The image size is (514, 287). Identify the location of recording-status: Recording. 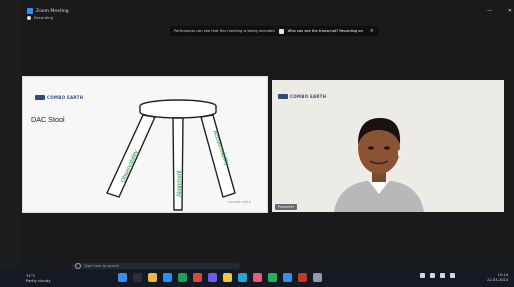
(40, 17).